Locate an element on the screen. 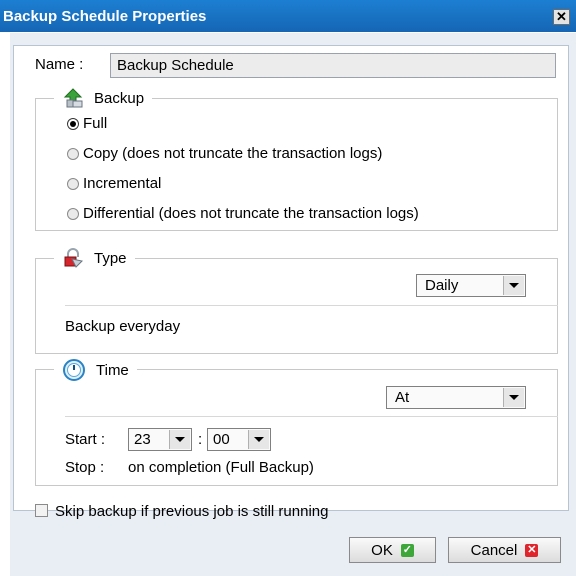 This screenshot has width=576, height=576. radio-differential-indicator is located at coordinates (73, 213).